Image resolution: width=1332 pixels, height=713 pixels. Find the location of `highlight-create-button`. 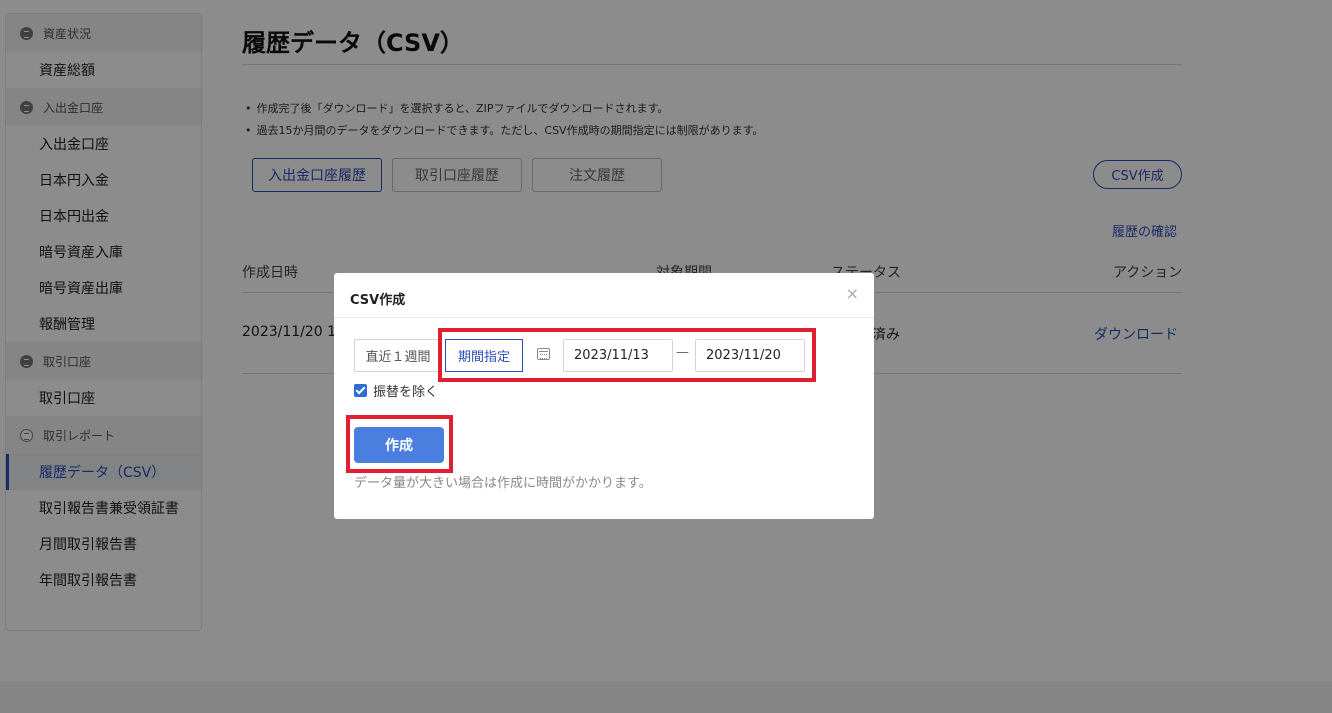

highlight-create-button is located at coordinates (399, 444).